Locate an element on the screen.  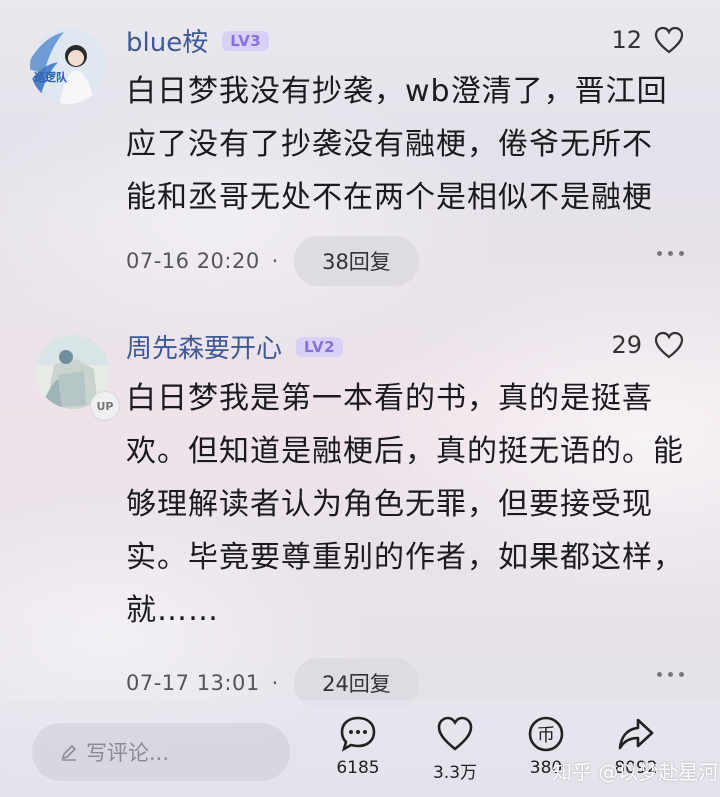
coin-icon: 币 is located at coordinates (546, 734).